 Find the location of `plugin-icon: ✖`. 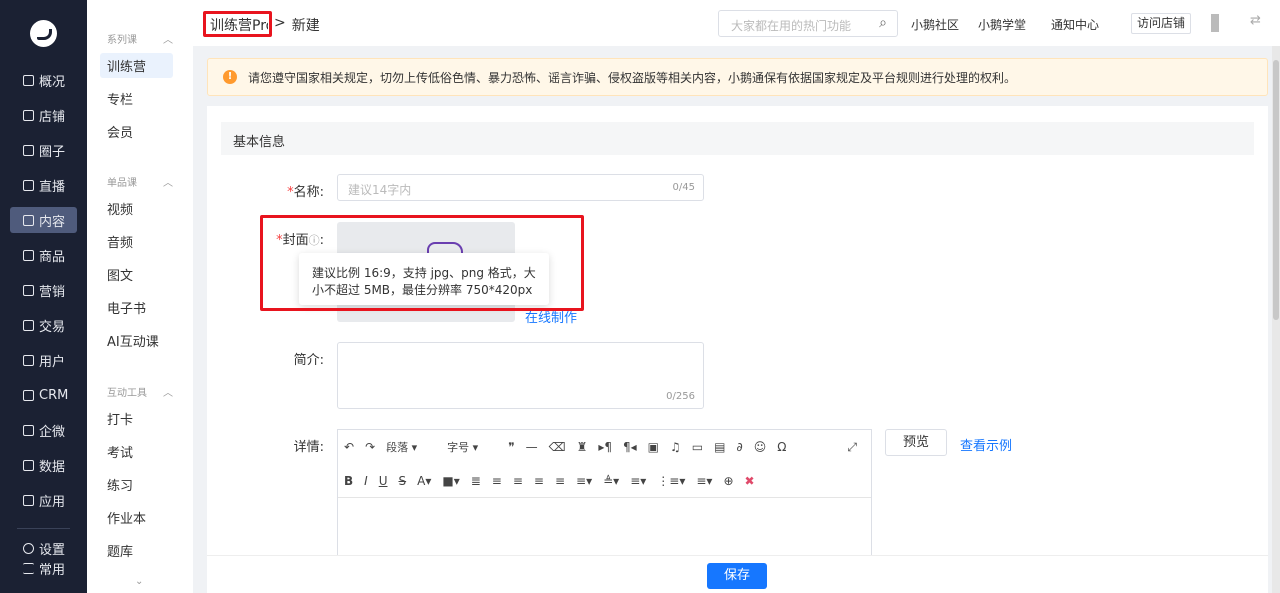

plugin-icon: ✖ is located at coordinates (750, 481).